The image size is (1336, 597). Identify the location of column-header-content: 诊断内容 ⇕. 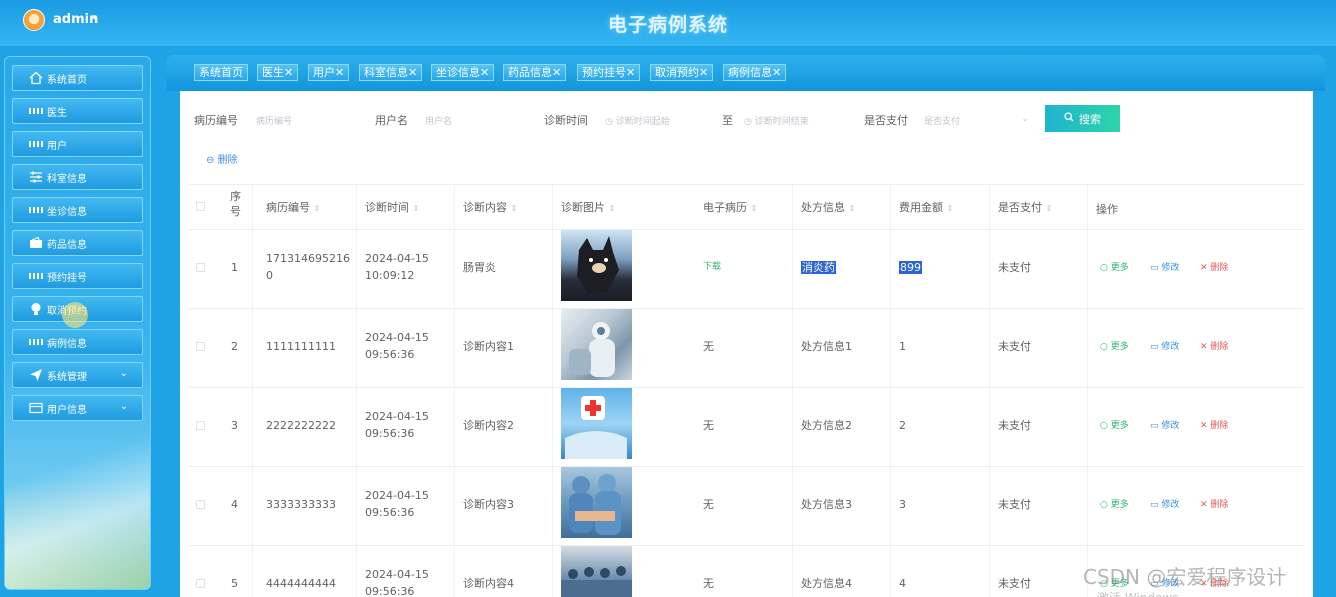
(490, 207).